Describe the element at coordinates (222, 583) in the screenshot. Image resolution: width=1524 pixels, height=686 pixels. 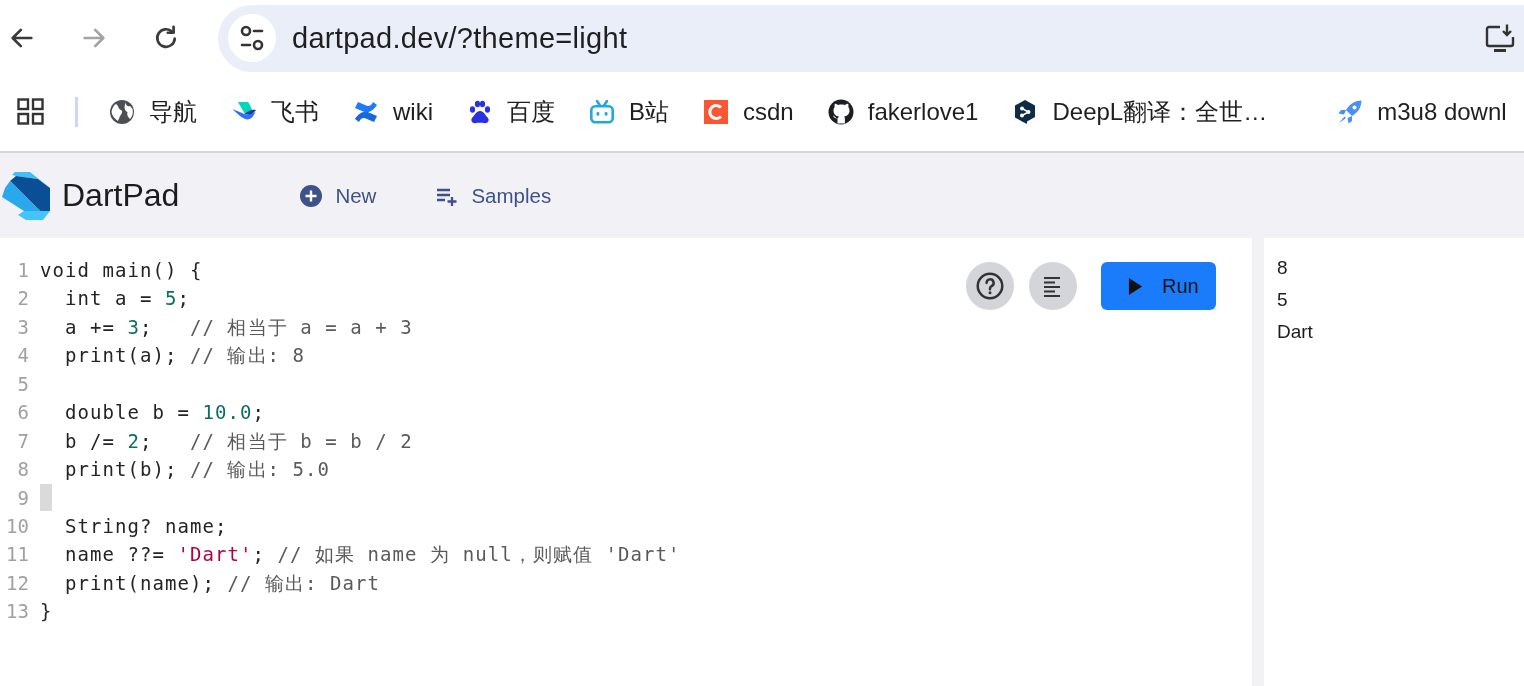
I see `code-line: print(name); // 输出: Dart` at that location.